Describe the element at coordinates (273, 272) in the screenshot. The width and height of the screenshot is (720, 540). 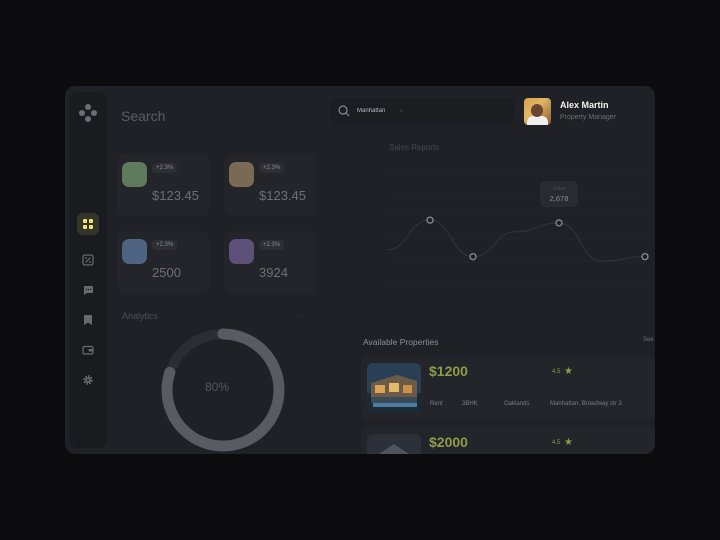
I see `stat-value: 3924` at that location.